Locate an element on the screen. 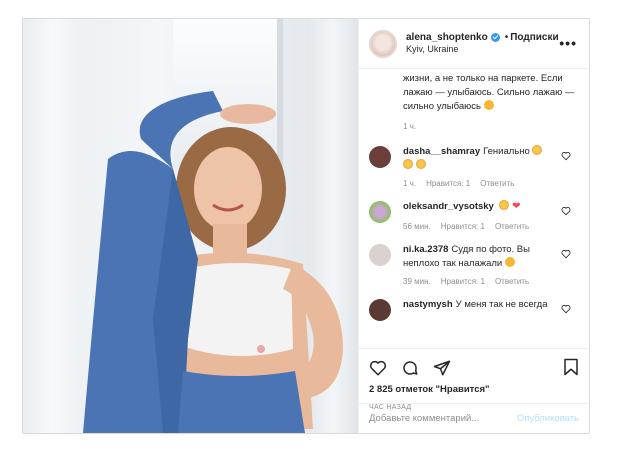 The height and width of the screenshot is (452, 620). comment-text: oleksandr_vysotsky ❤ is located at coordinates (483, 207).